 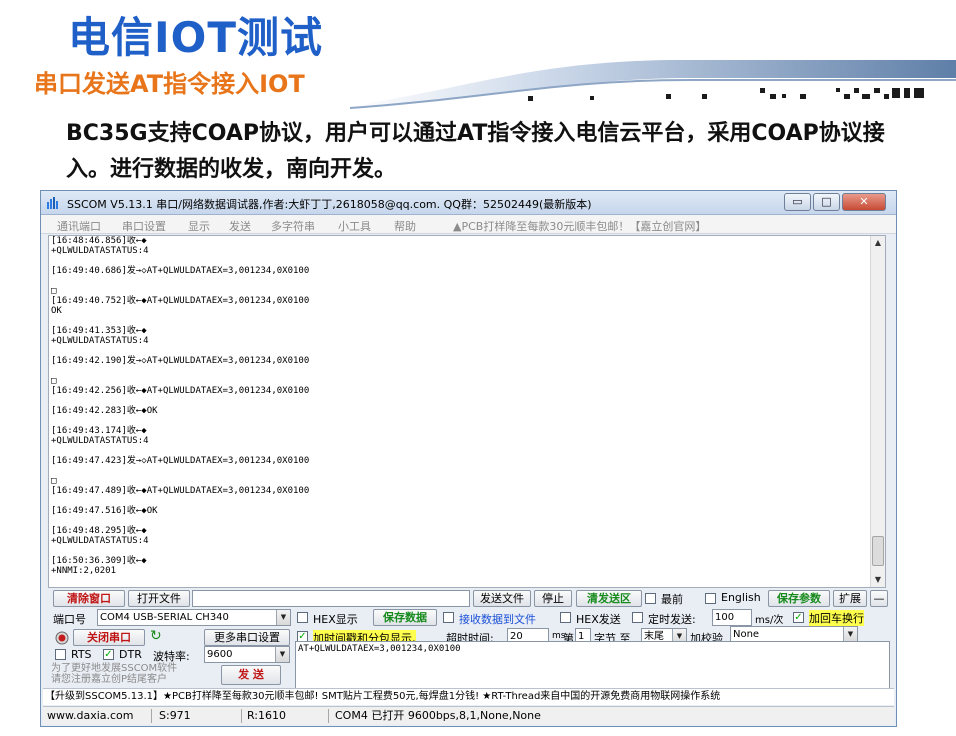 What do you see at coordinates (878, 580) in the screenshot?
I see `scroll-down-icon: ▼` at bounding box center [878, 580].